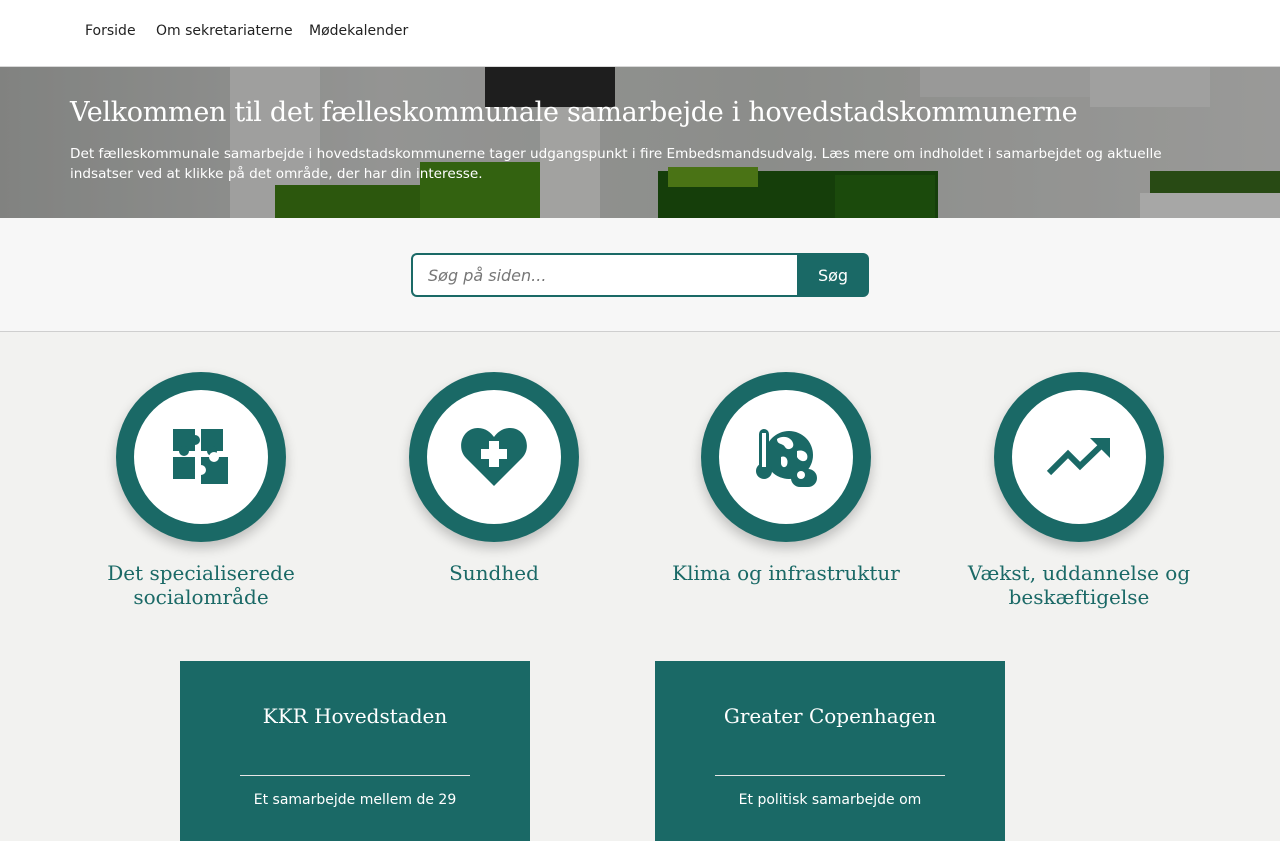 The height and width of the screenshot is (841, 1280). I want to click on puzzle-icon, so click(200, 456).